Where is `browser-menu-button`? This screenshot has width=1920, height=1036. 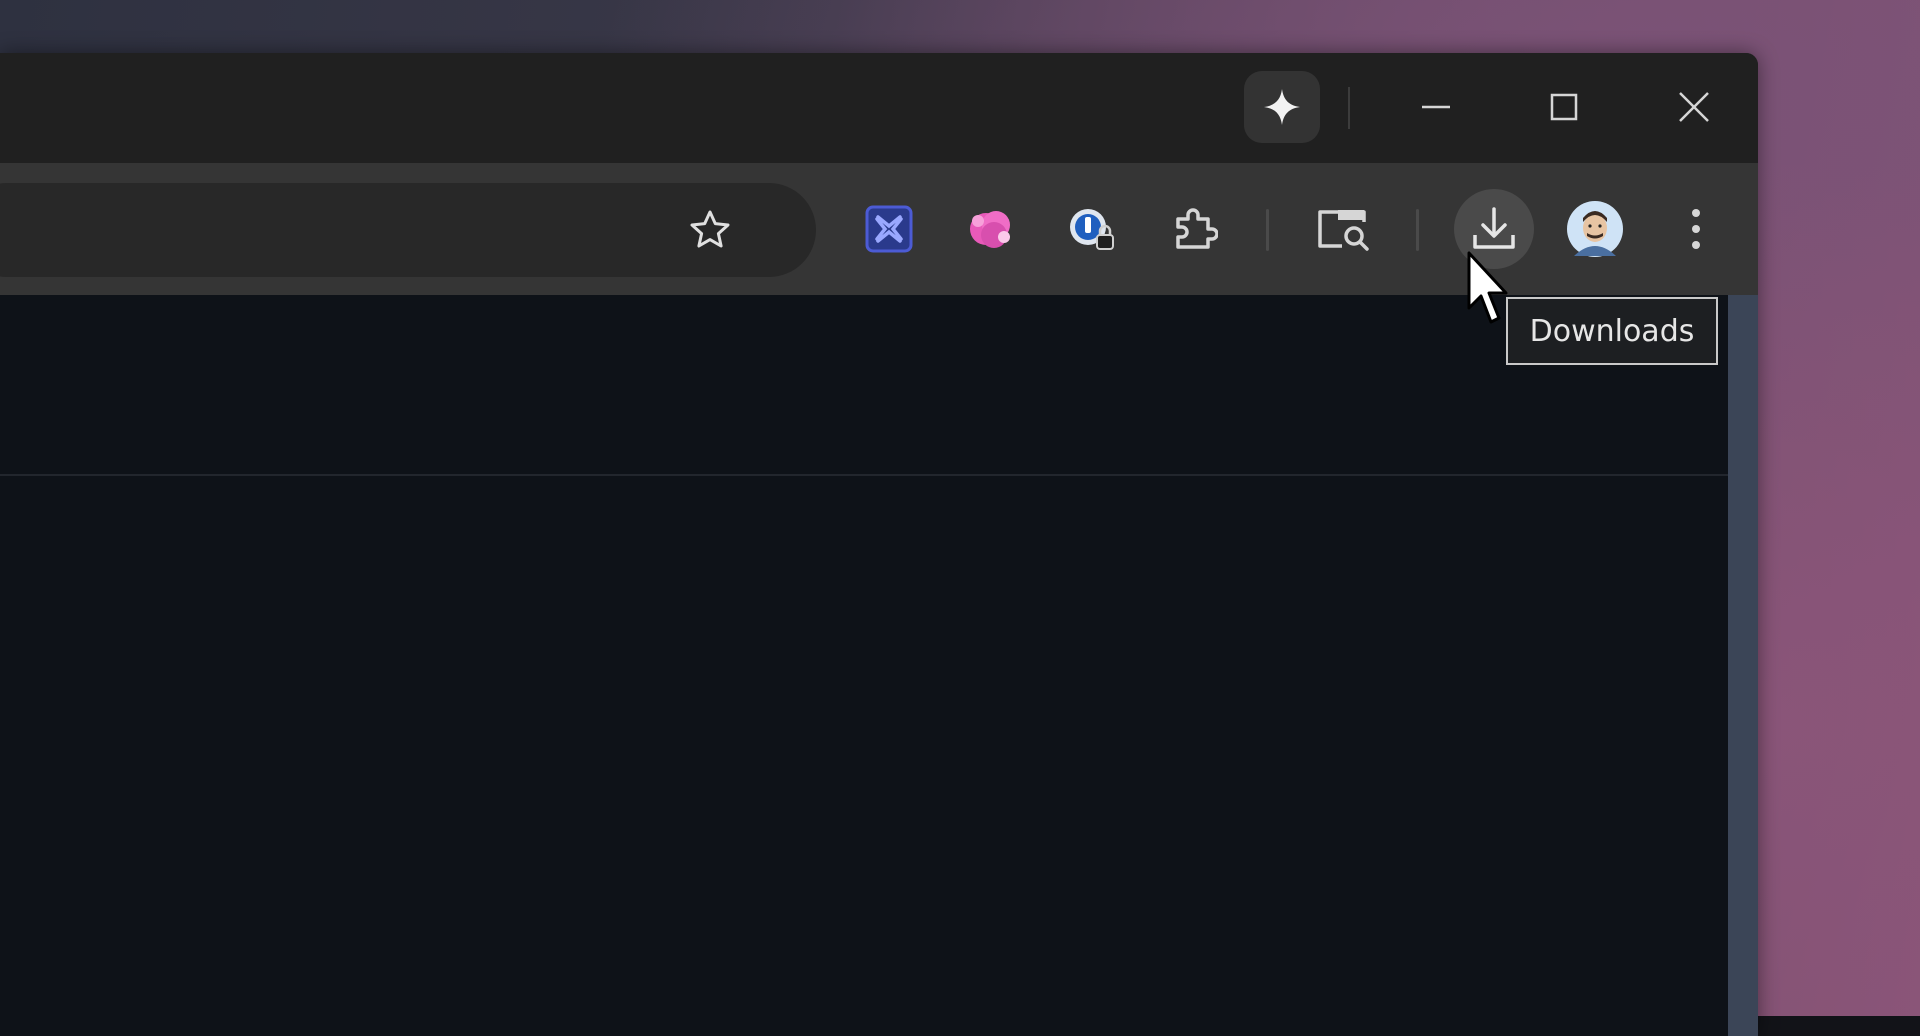
browser-menu-button is located at coordinates (1696, 229).